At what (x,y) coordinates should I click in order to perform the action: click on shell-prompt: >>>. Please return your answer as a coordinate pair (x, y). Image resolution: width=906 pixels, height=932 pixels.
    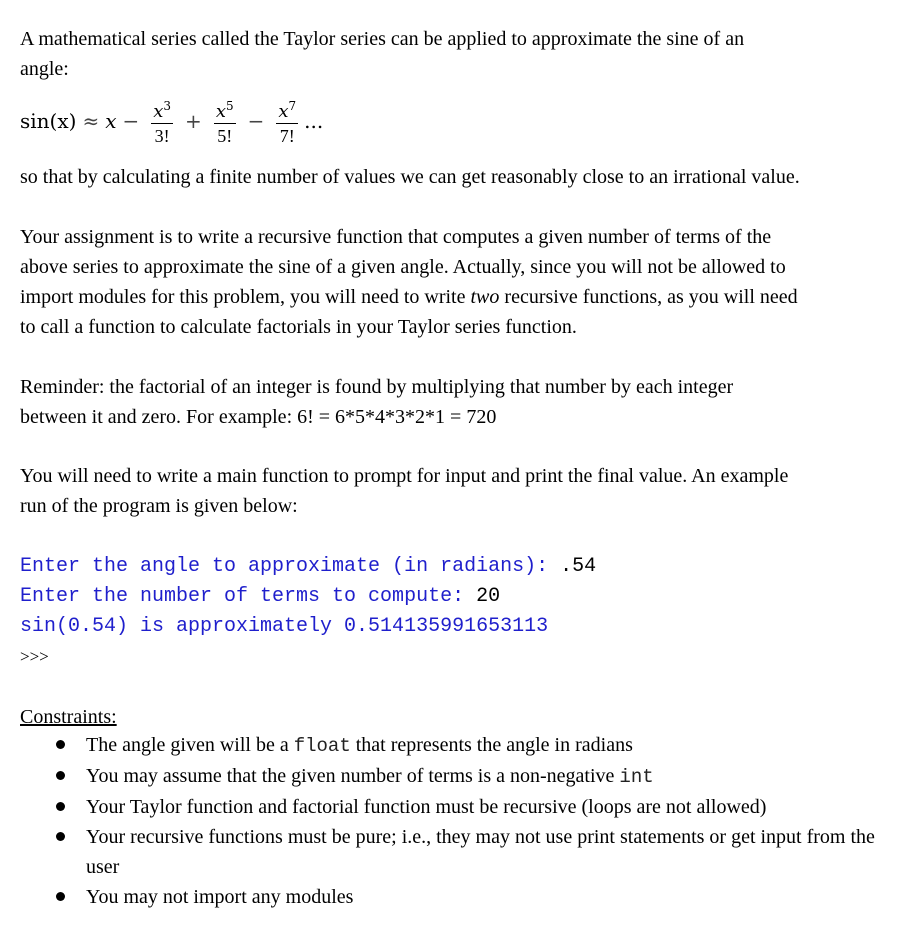
    Looking at the image, I should click on (34, 656).